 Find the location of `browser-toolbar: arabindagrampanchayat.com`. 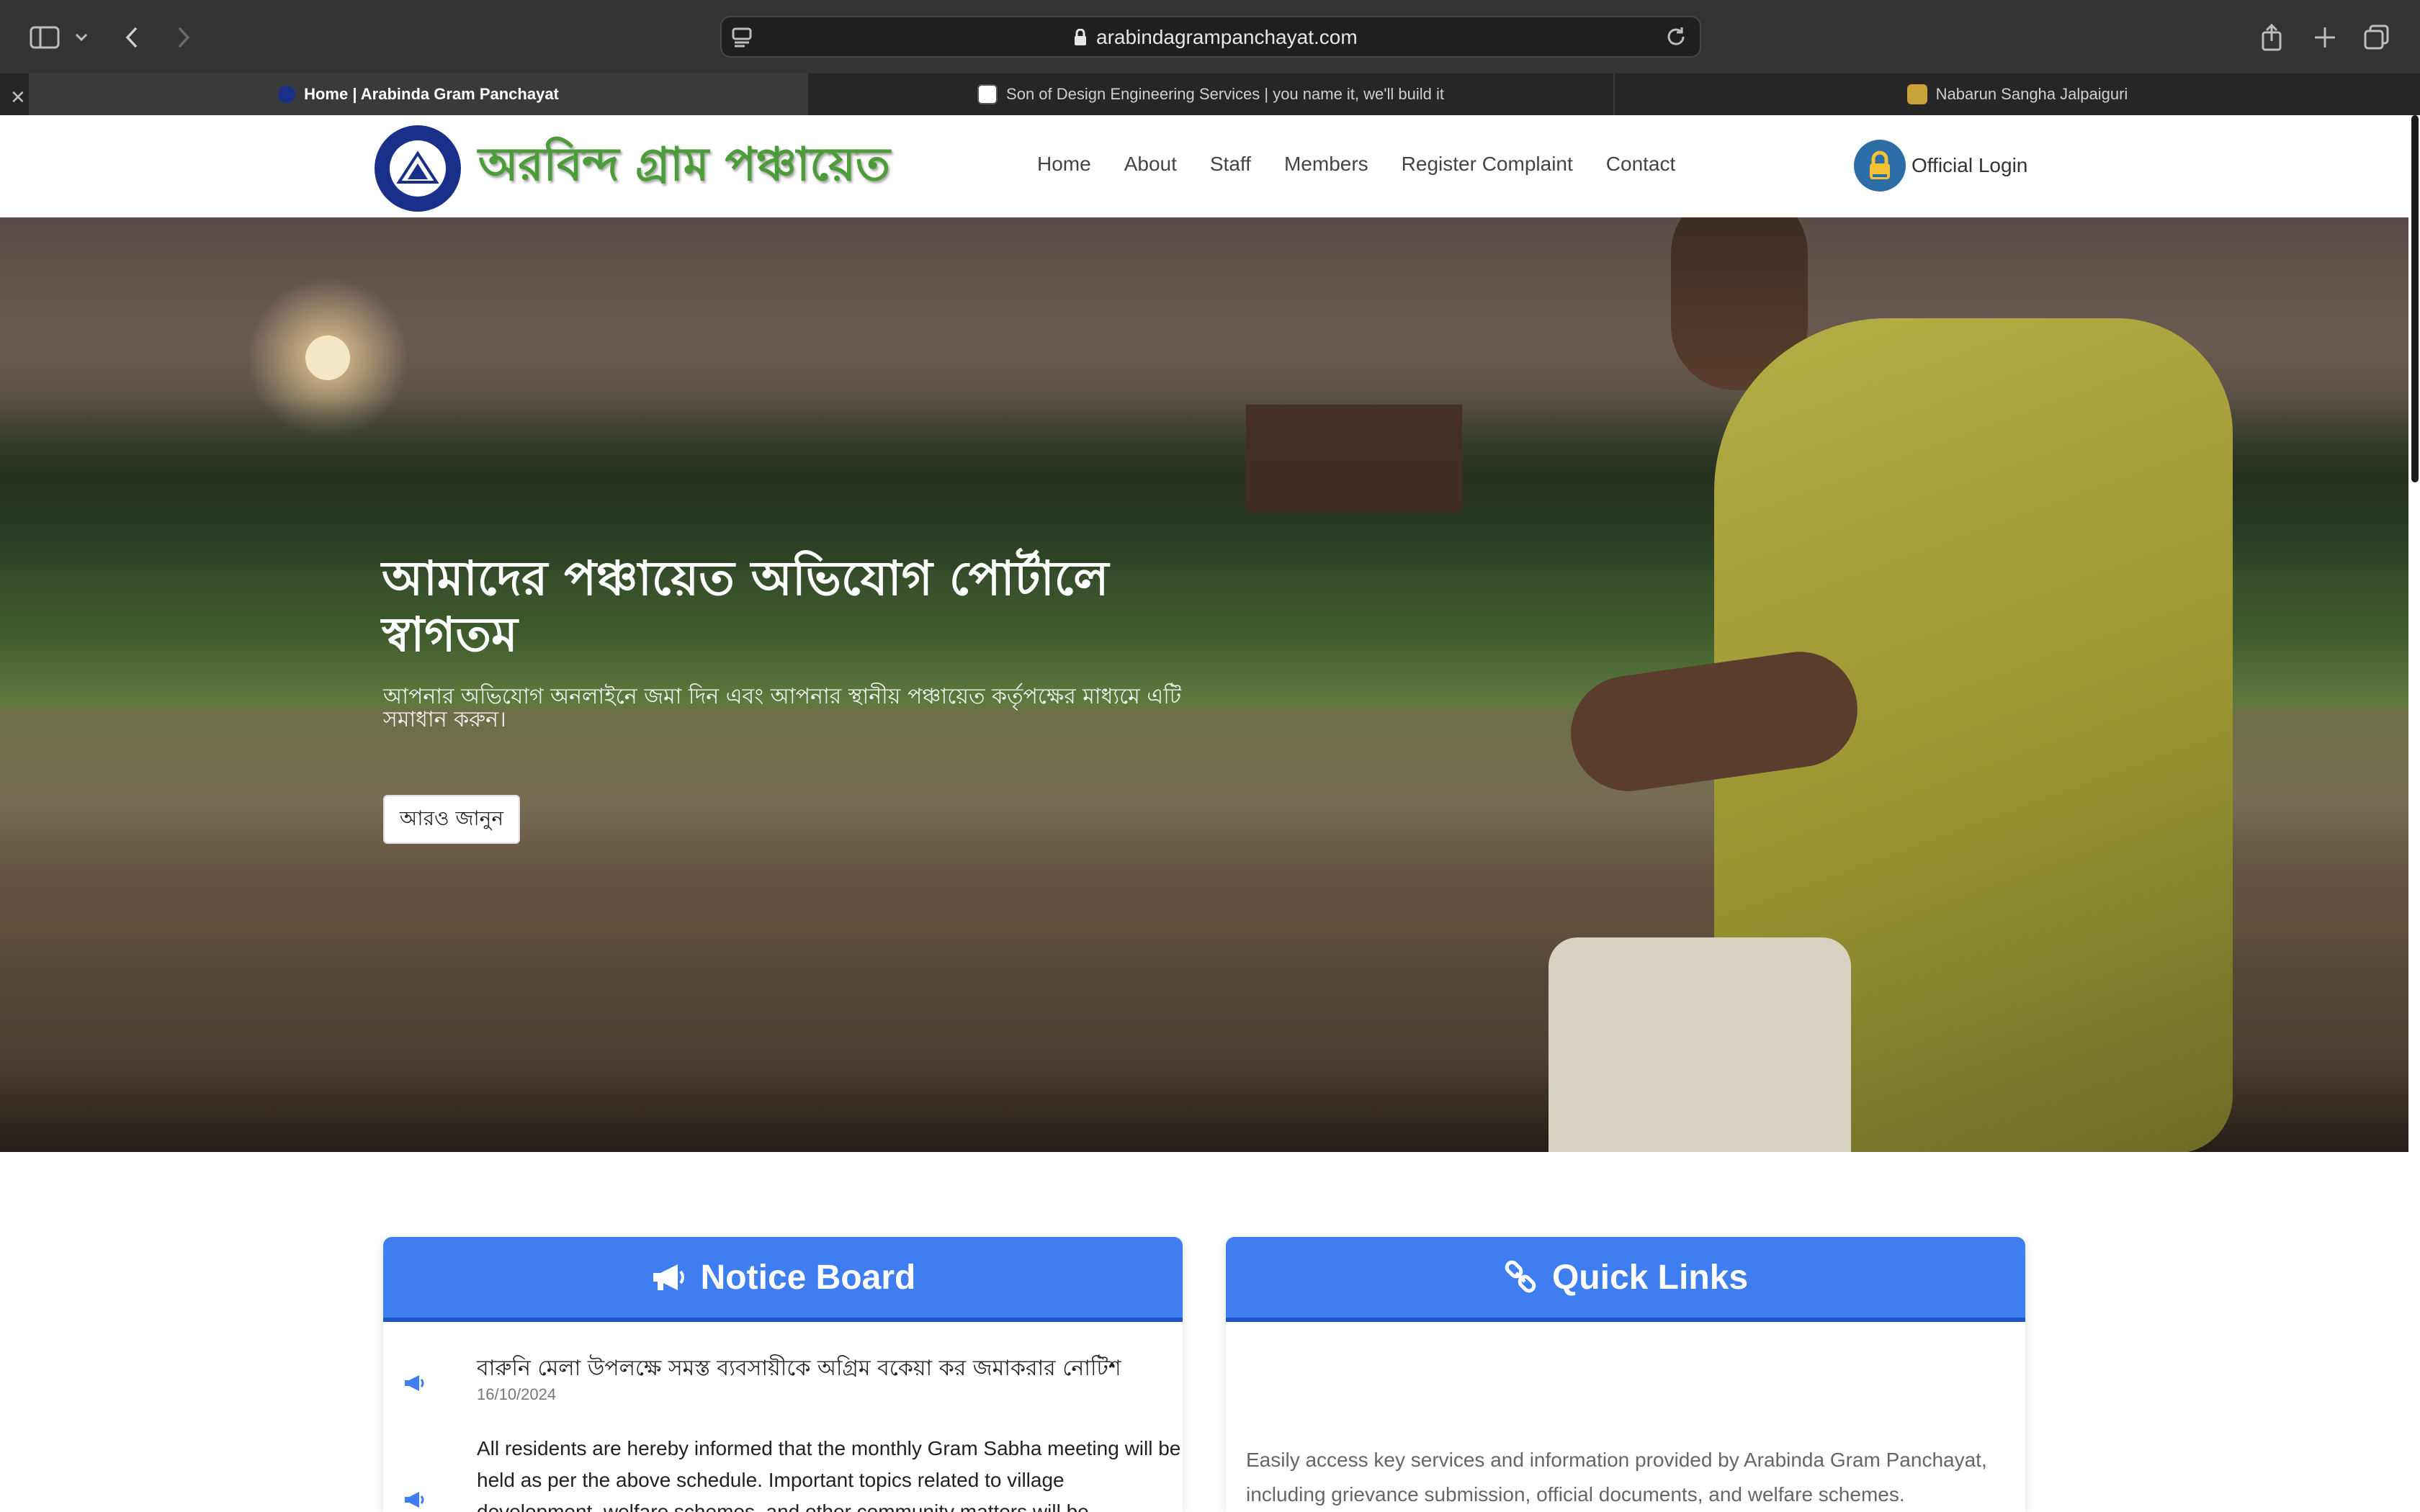

browser-toolbar: arabindagrampanchayat.com is located at coordinates (1210, 36).